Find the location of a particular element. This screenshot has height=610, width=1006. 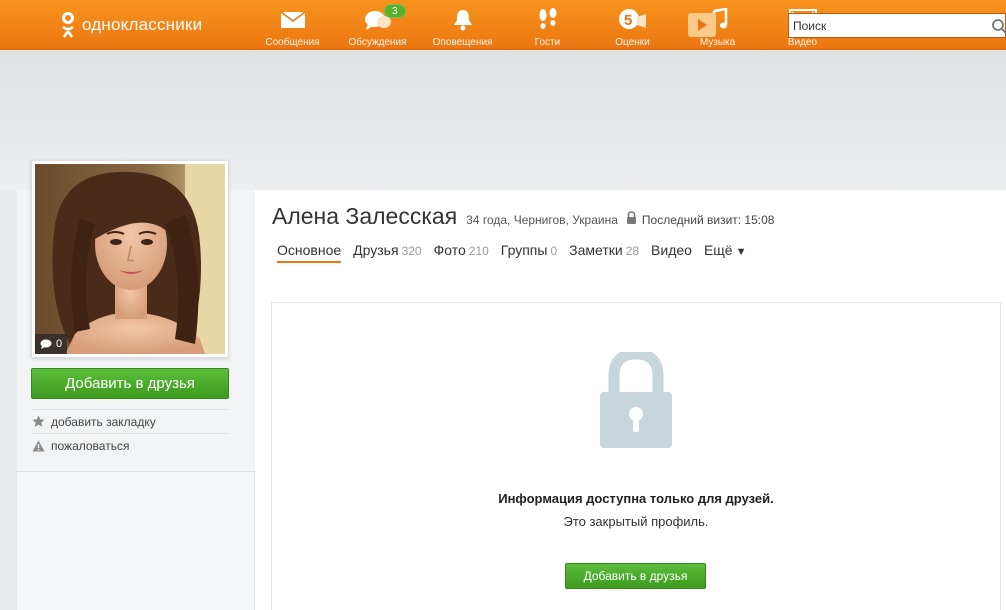

avatar is located at coordinates (130, 259).